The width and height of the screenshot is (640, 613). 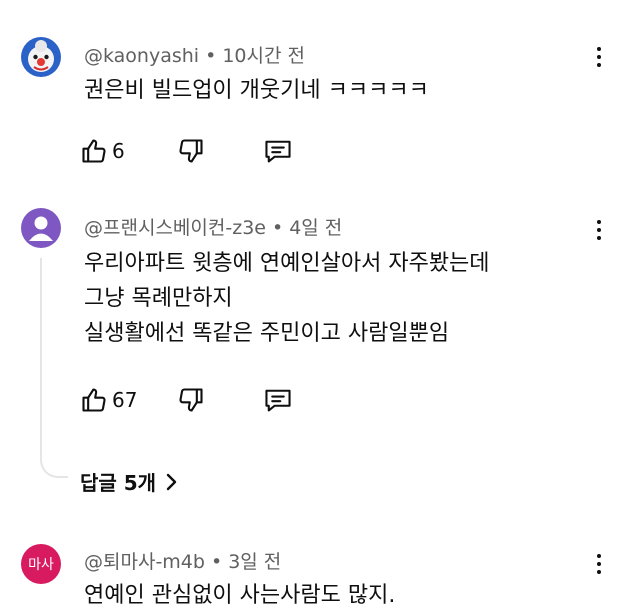 I want to click on like-count: 6, so click(x=118, y=151).